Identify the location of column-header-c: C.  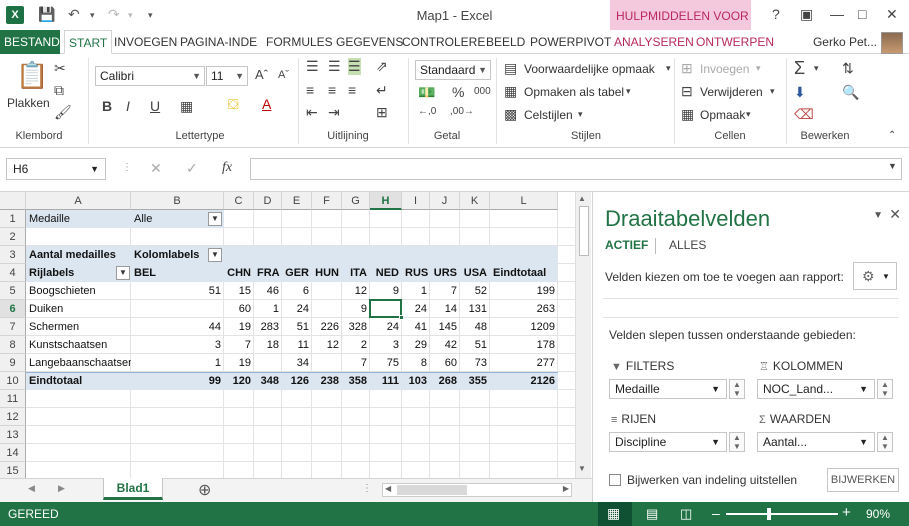
(239, 201).